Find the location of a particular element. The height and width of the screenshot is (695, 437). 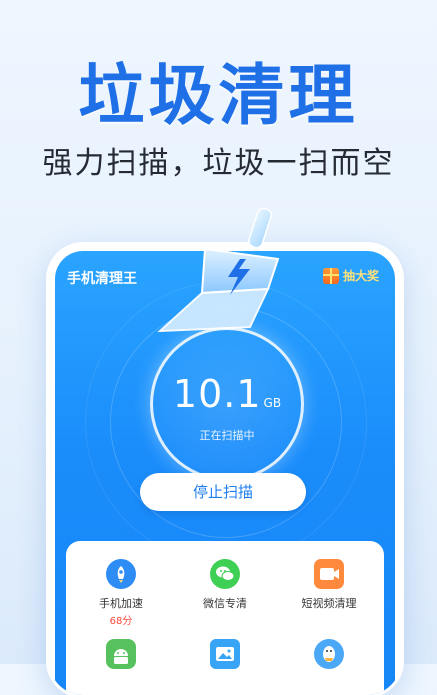

app-title: 手机清理王 is located at coordinates (102, 279).